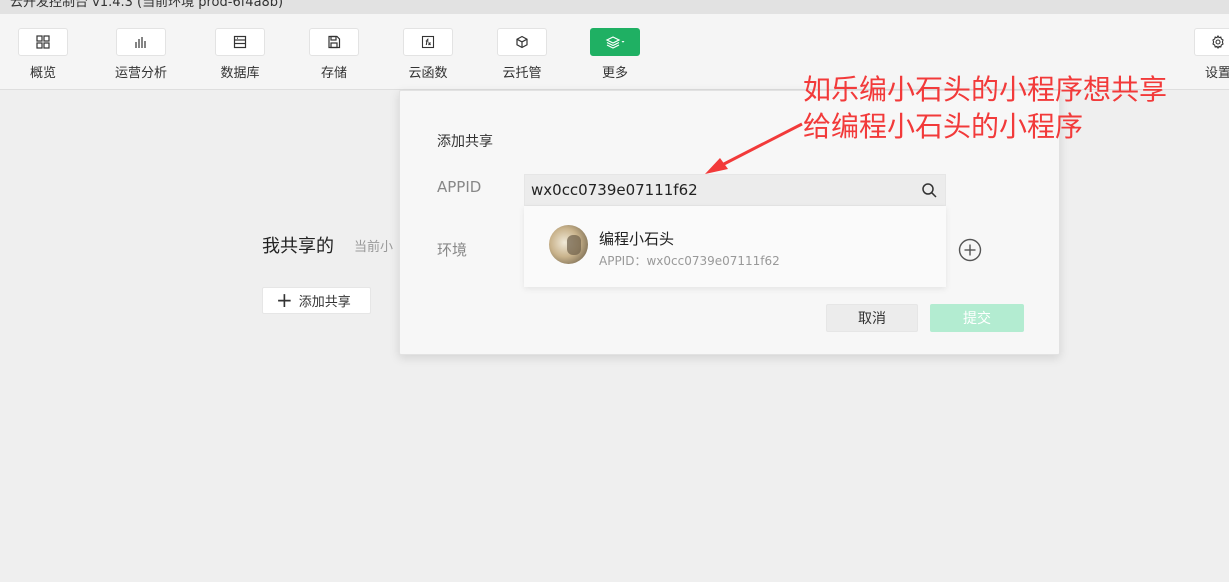 This screenshot has height=582, width=1229. I want to click on window-title: 云开发控制台 v1.4.3 (当前环境 prod-6f4a8b), so click(147, 5).